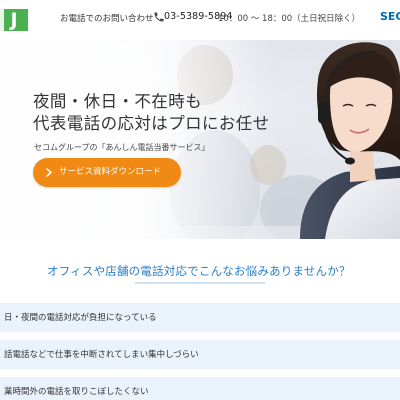 The height and width of the screenshot is (400, 400). Describe the element at coordinates (390, 16) in the screenshot. I see `brand-logo: SECO` at that location.